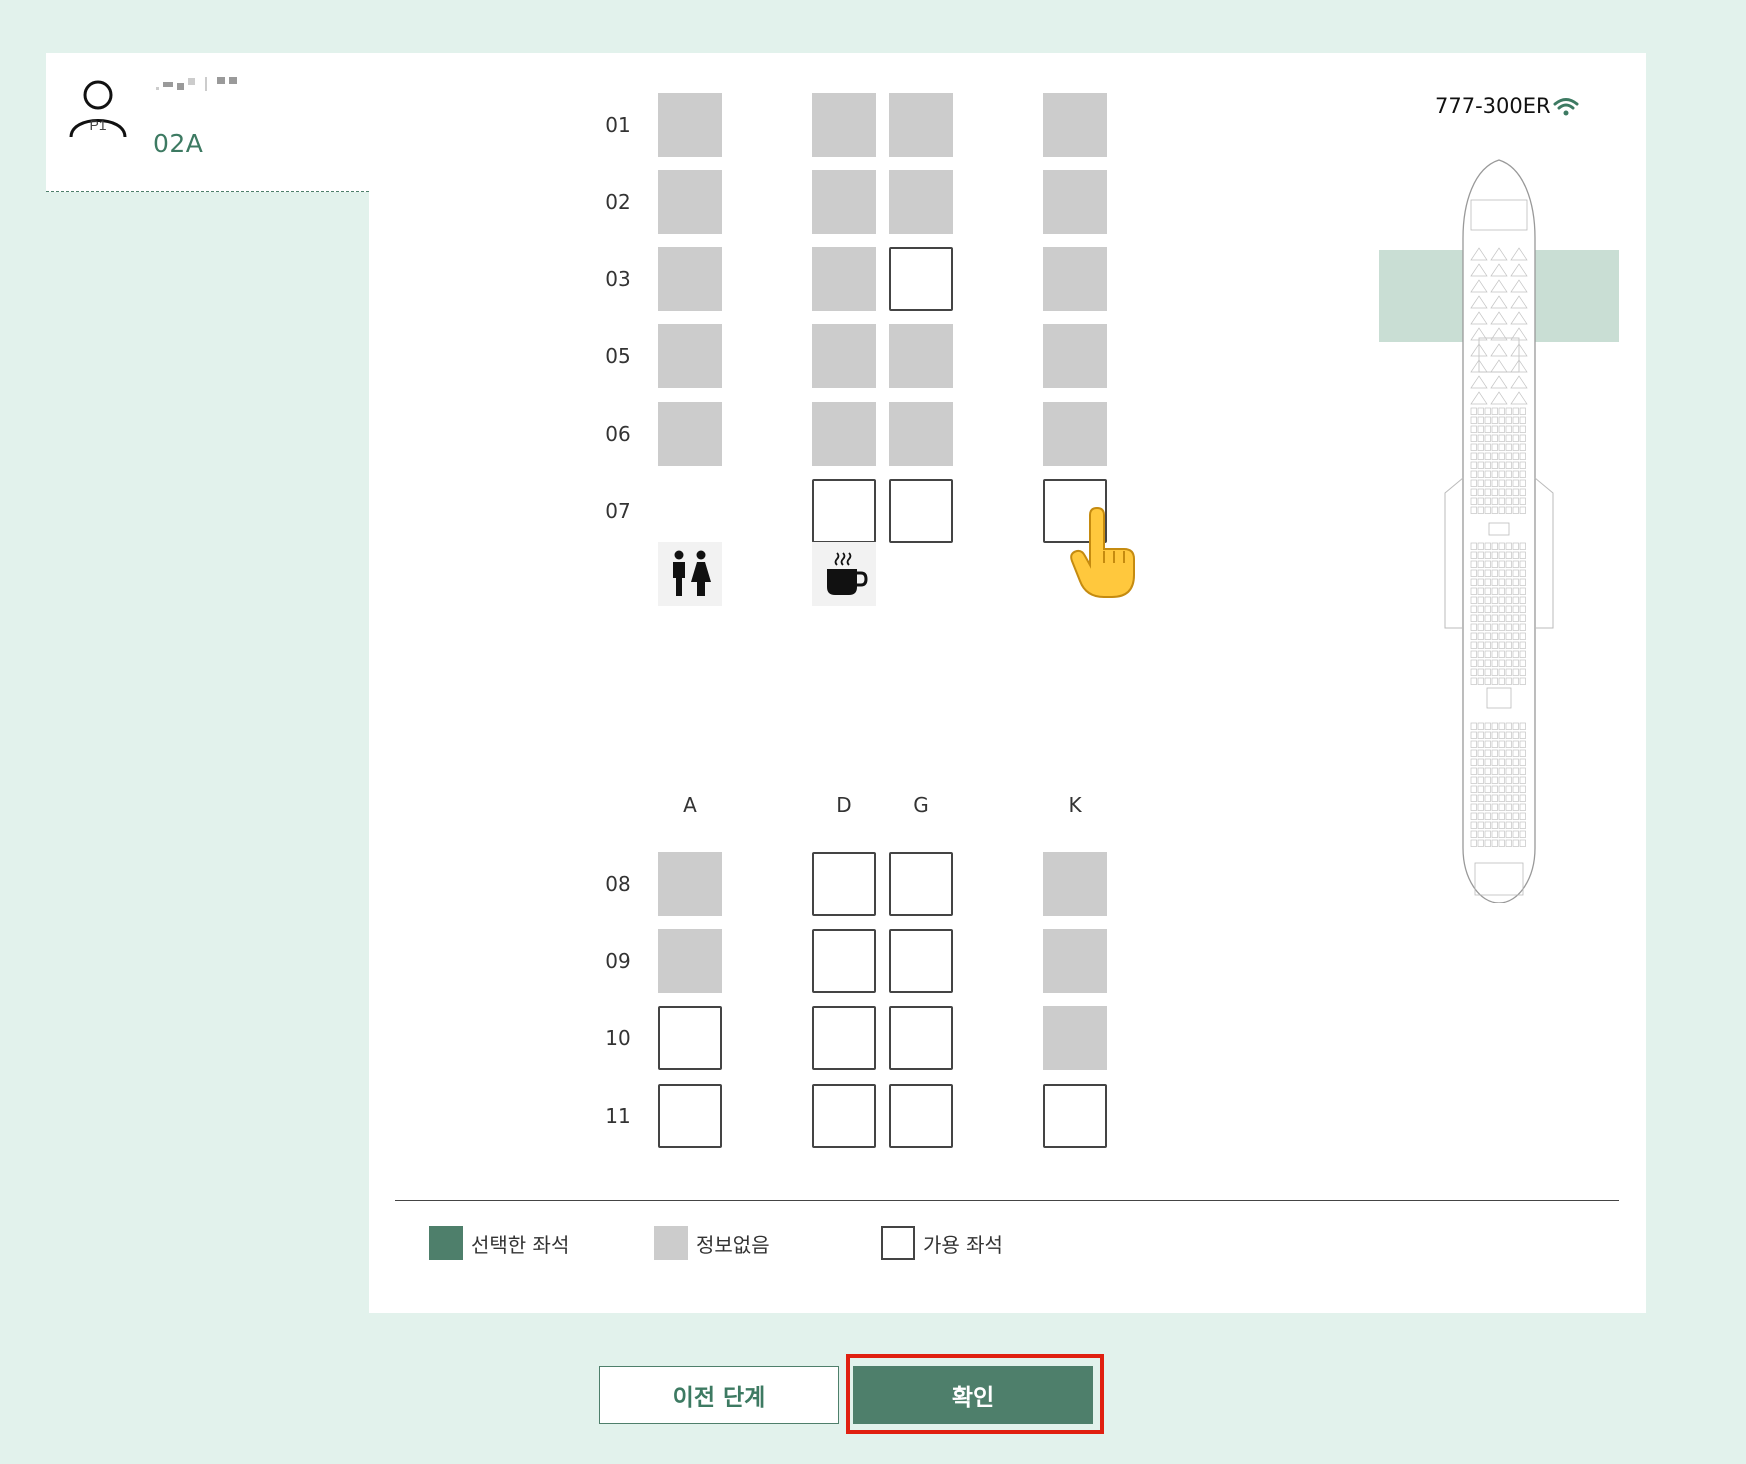 The width and height of the screenshot is (1746, 1464). I want to click on galley-coffee-icon, so click(844, 574).